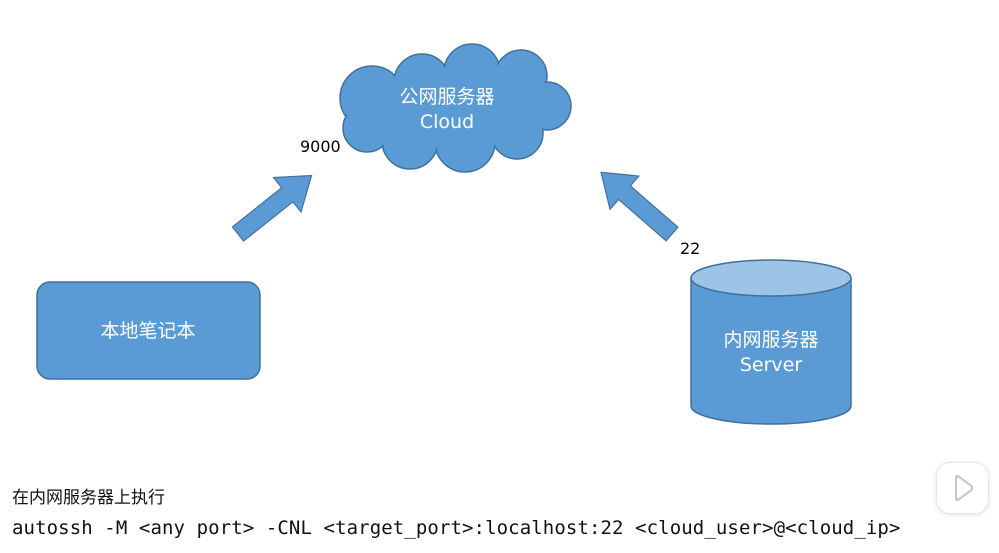 Image resolution: width=999 pixels, height=553 pixels. I want to click on instruction-caption: 在内网服务器上执行, so click(88, 498).